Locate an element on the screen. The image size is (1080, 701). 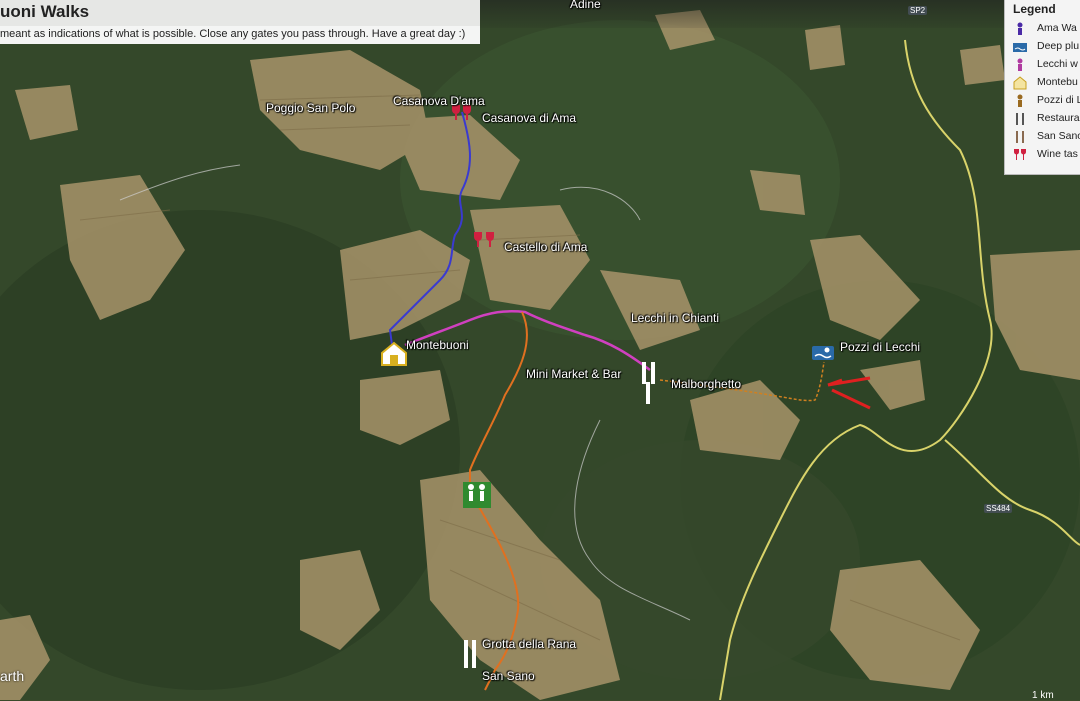
legend-label: Pozzi di L is located at coordinates (1058, 100).